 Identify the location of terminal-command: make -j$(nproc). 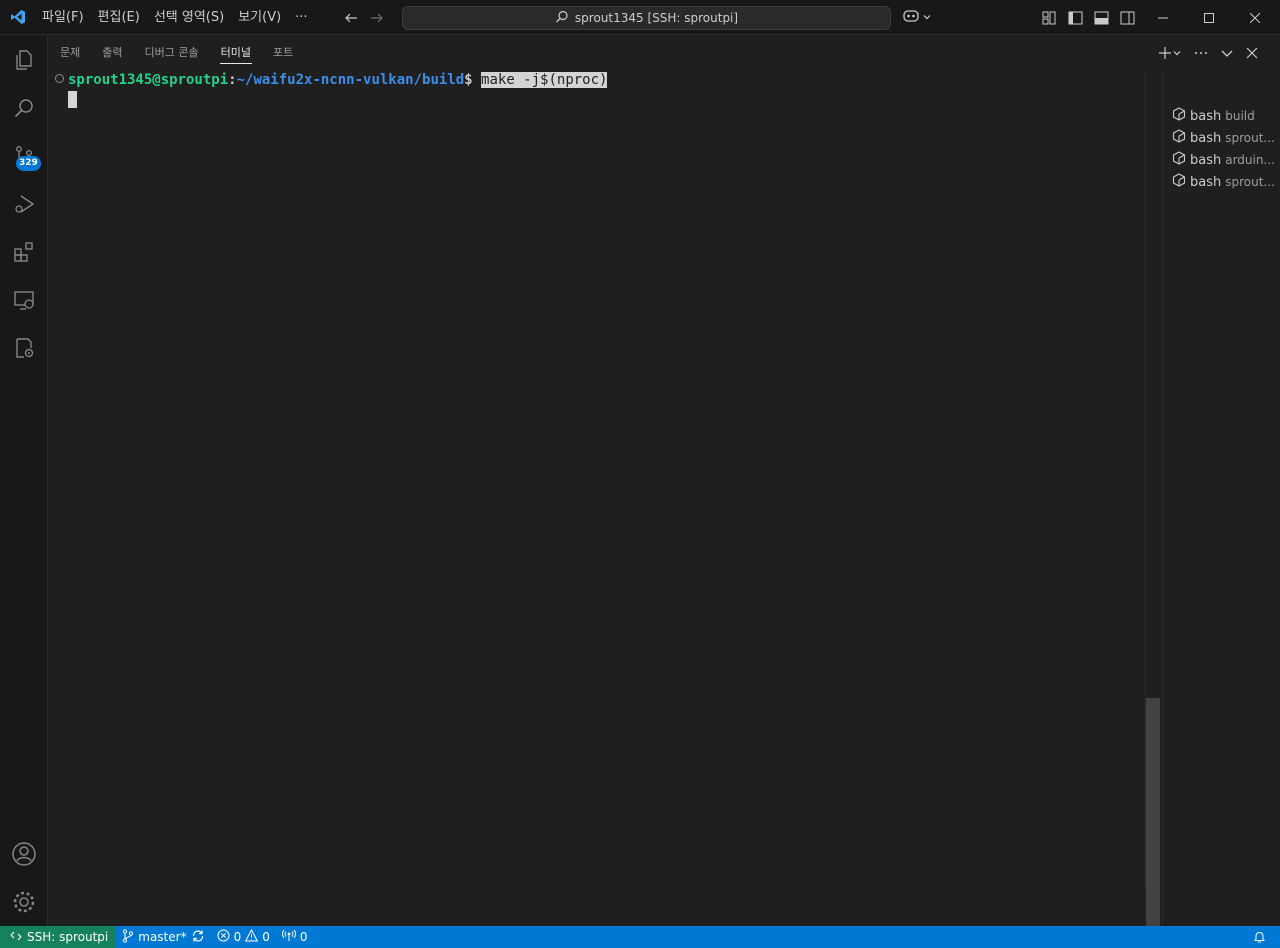
(544, 80).